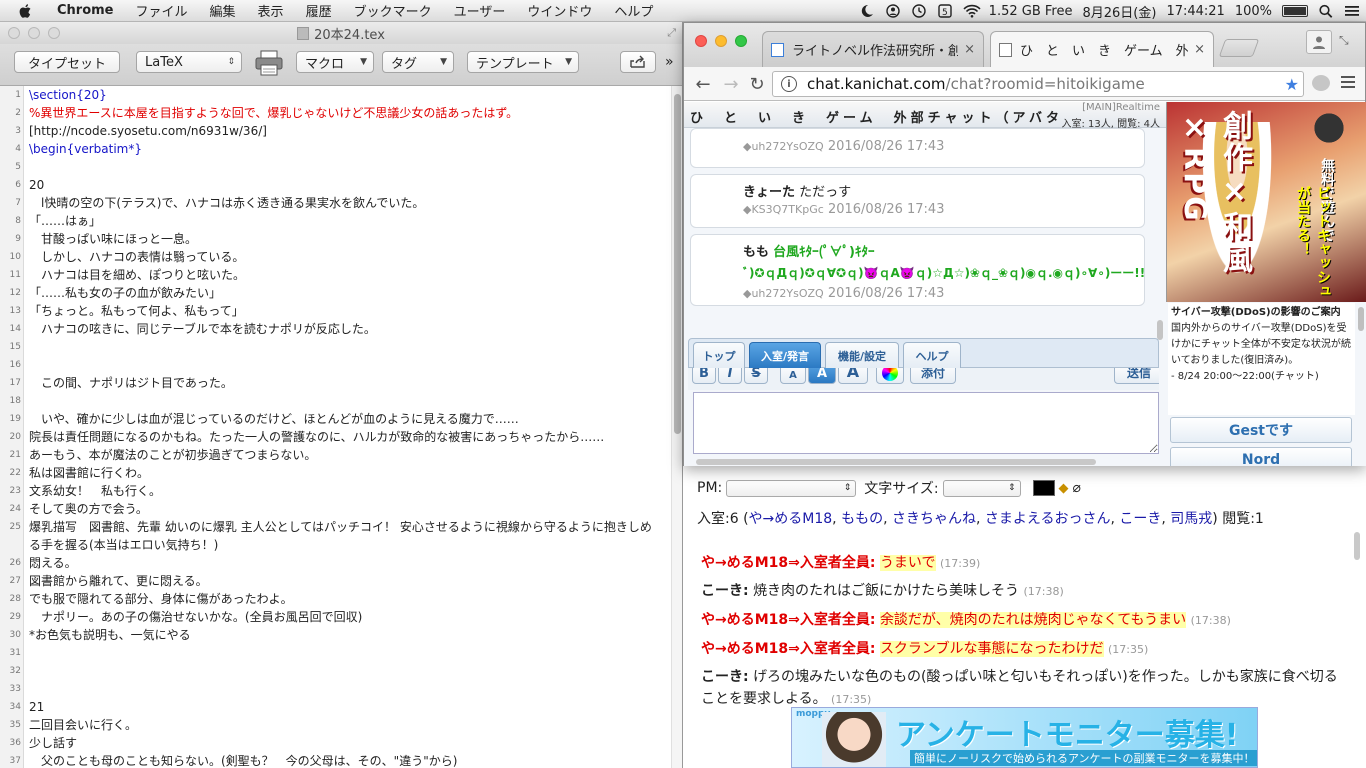 This screenshot has width=1366, height=768. I want to click on info-icon: i, so click(789, 84).